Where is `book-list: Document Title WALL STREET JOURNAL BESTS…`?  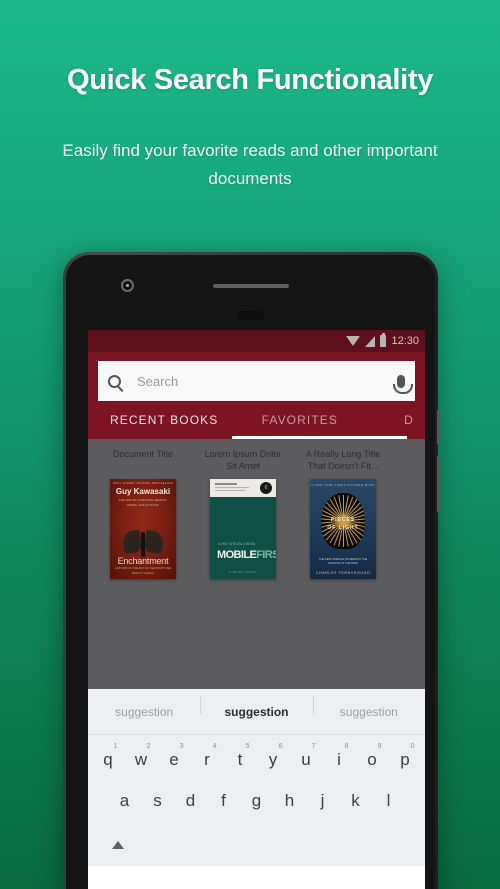
book-list: Document Title WALL STREET JOURNAL BESTS… is located at coordinates (256, 509).